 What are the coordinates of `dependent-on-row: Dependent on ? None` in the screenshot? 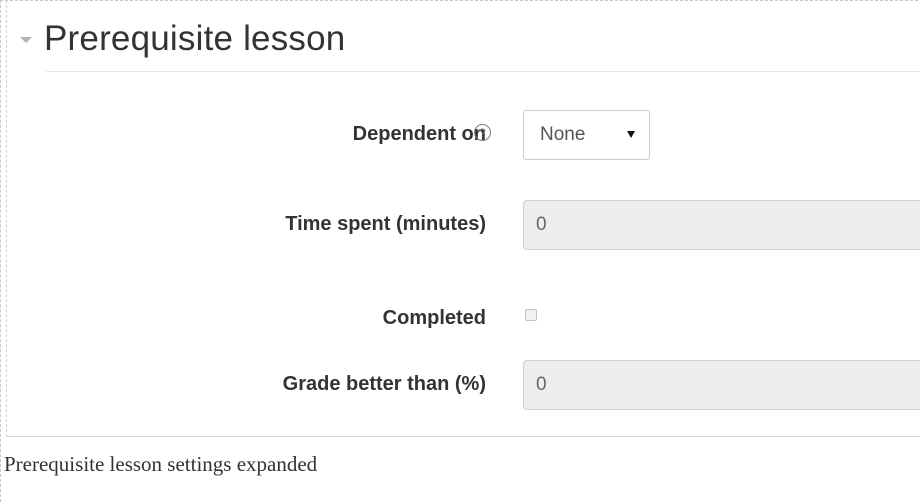 It's located at (460, 135).